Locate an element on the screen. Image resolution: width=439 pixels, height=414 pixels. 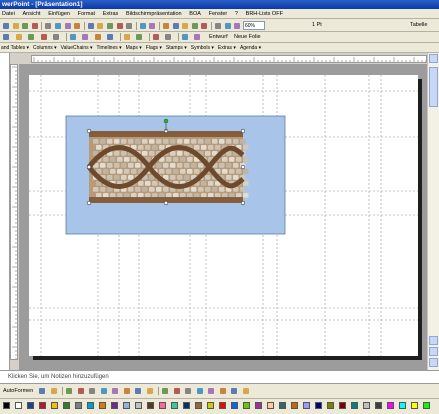
decrease-font-icon is located at coordinates (156, 37).